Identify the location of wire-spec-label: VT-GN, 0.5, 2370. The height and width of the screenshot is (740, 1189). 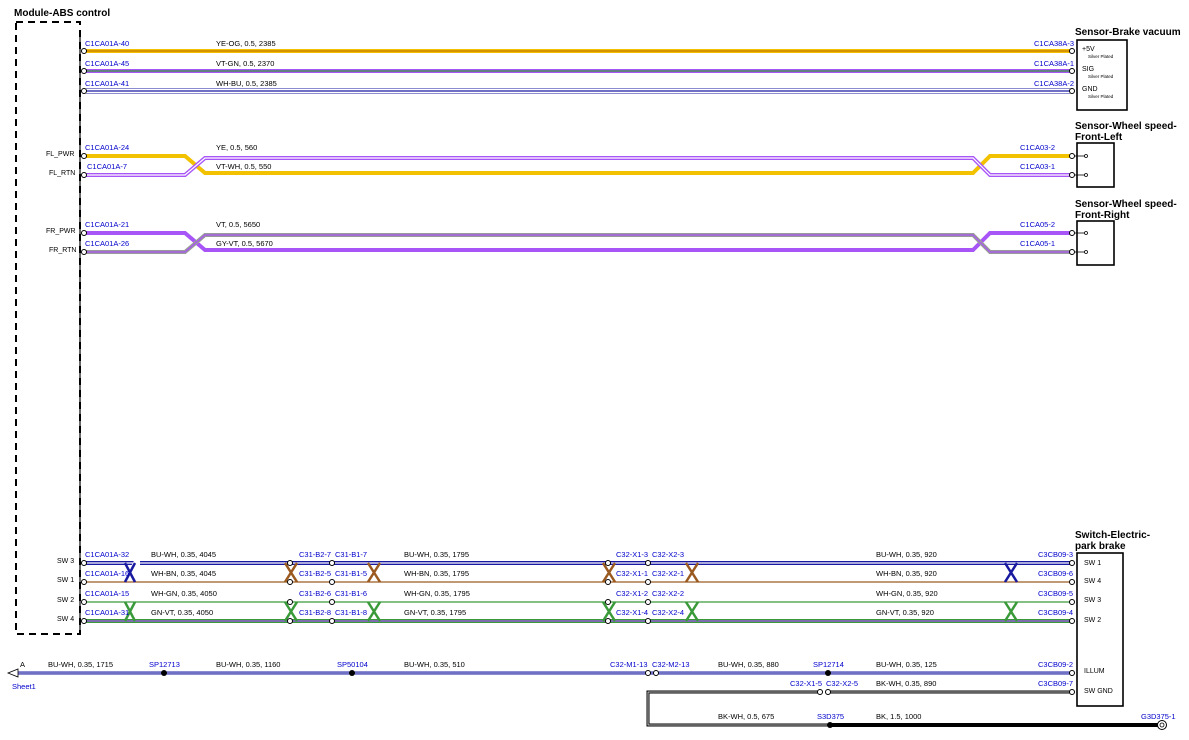
(245, 63).